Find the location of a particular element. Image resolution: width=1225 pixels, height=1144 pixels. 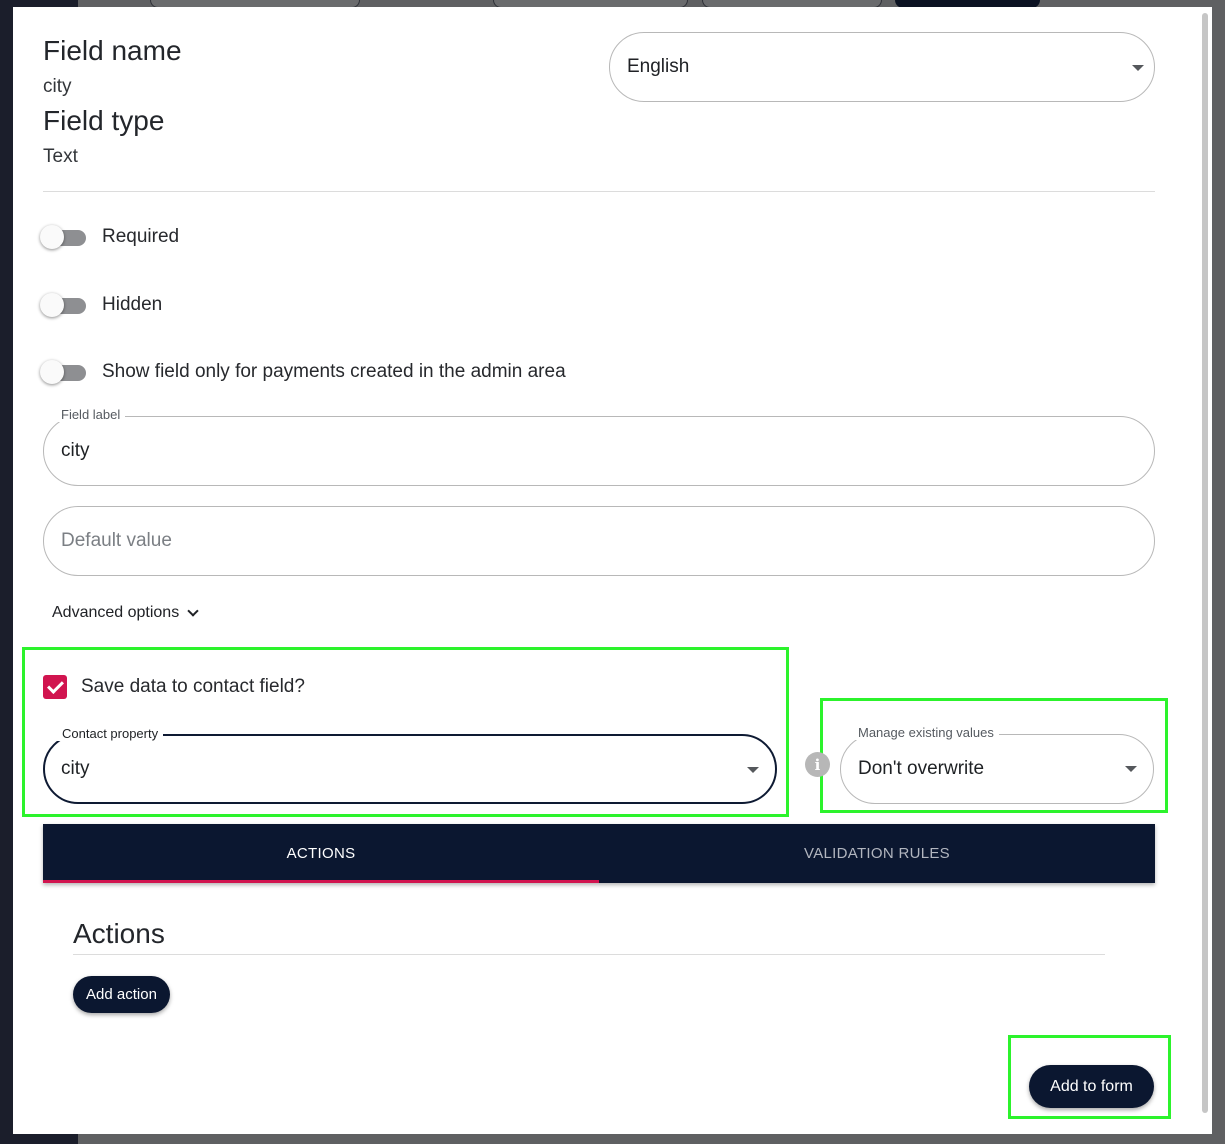

hidden-toggle is located at coordinates (64, 305).